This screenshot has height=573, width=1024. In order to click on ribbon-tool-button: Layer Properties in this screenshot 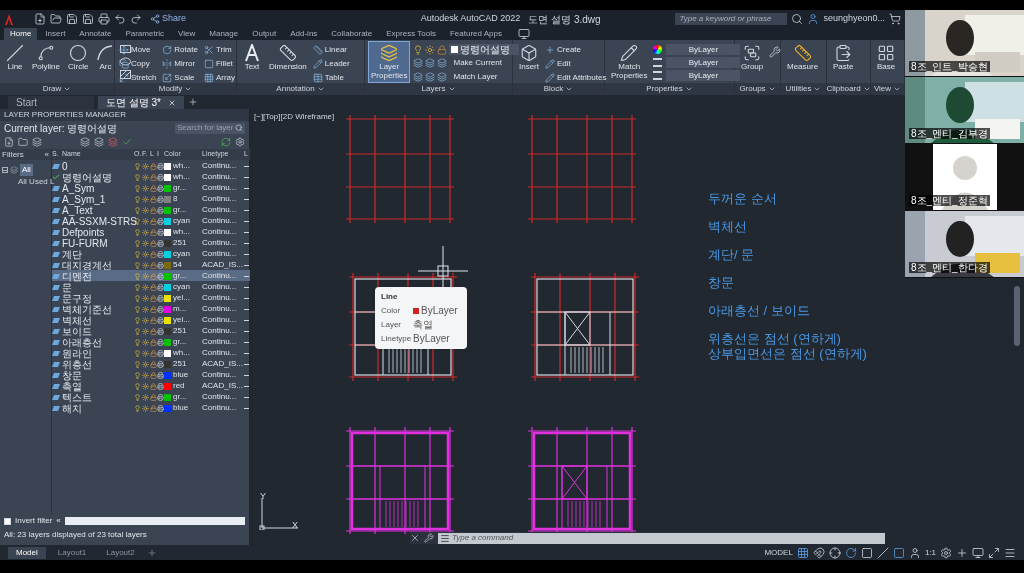, I will do `click(389, 62)`.